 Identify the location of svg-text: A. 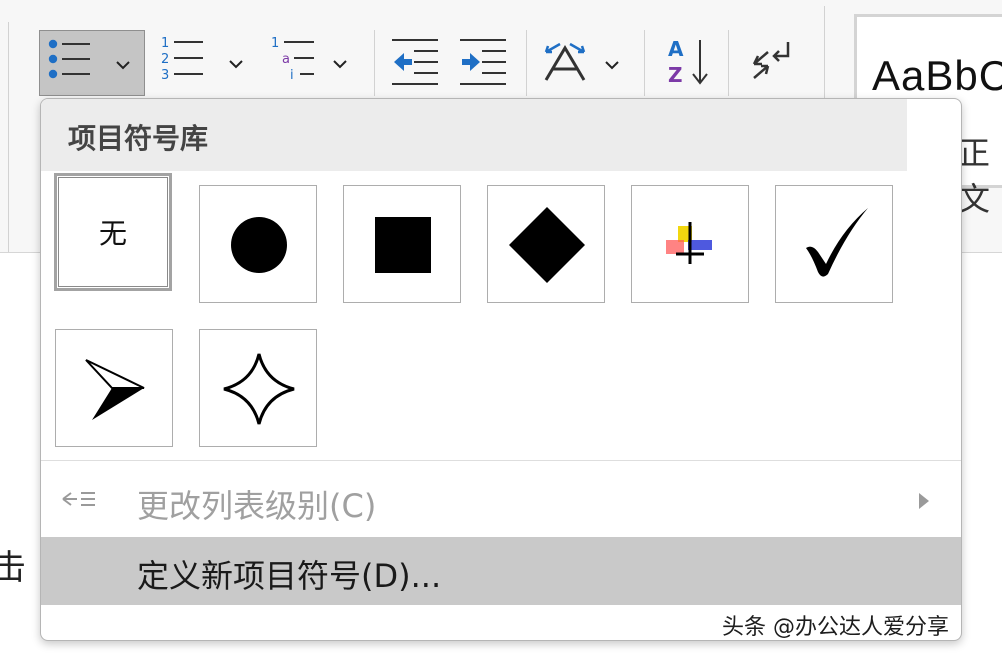
(676, 49).